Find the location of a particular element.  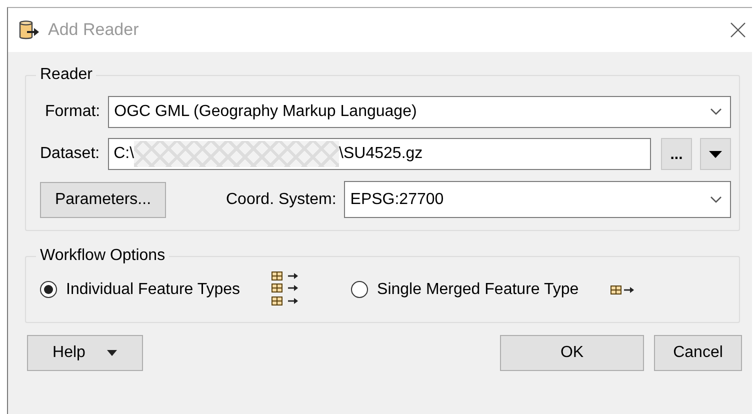

help-menu-button: Help is located at coordinates (85, 353).